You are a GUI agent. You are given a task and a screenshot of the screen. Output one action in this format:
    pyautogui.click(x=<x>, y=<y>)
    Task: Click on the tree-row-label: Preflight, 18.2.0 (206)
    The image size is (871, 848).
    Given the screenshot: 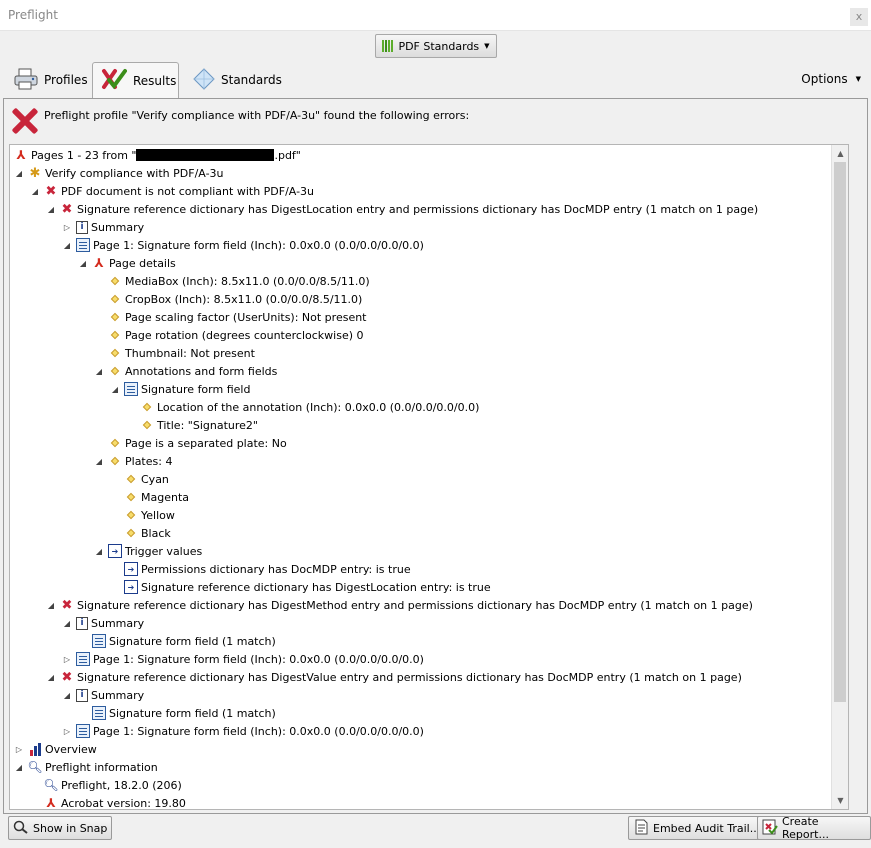 What is the action you would take?
    pyautogui.click(x=121, y=785)
    